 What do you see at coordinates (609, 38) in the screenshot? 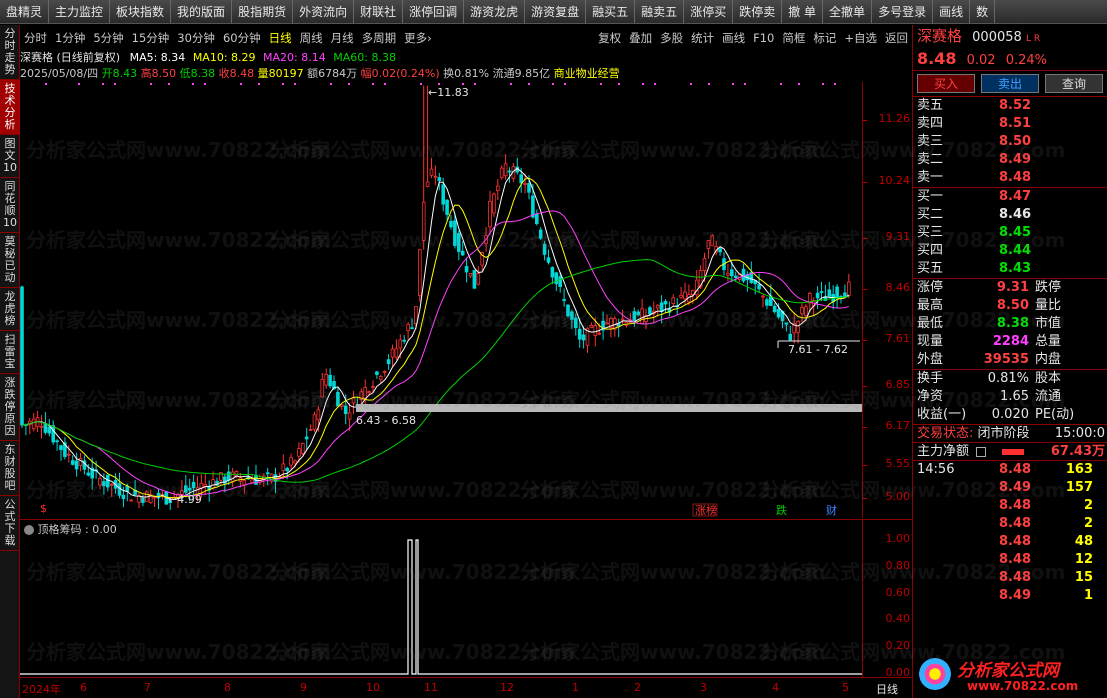
I see `period-tab-11: 复权` at bounding box center [609, 38].